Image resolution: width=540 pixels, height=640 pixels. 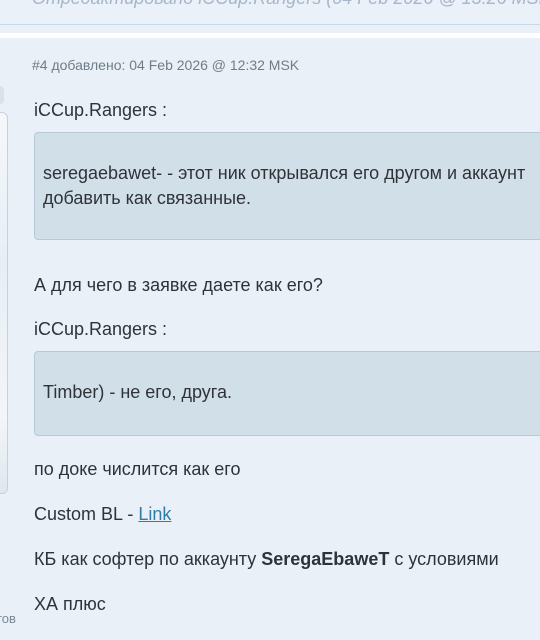 What do you see at coordinates (287, 393) in the screenshot?
I see `quote-box: Timber) - не его, друга.` at bounding box center [287, 393].